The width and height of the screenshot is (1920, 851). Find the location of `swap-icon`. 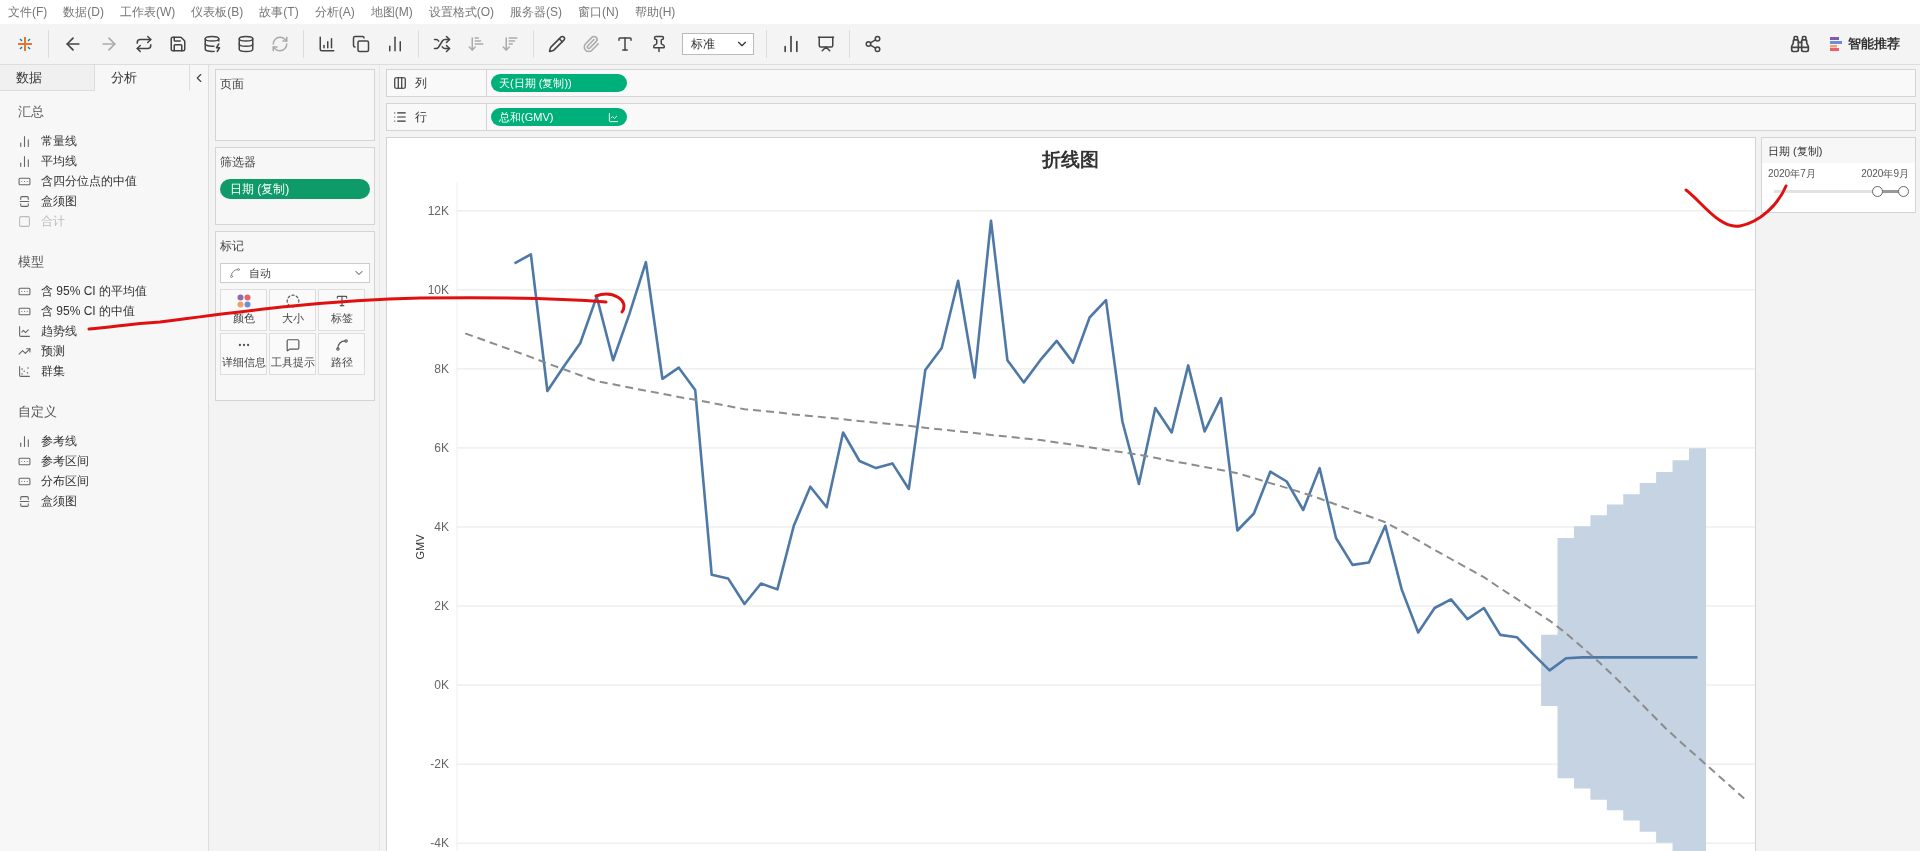

swap-icon is located at coordinates (442, 44).